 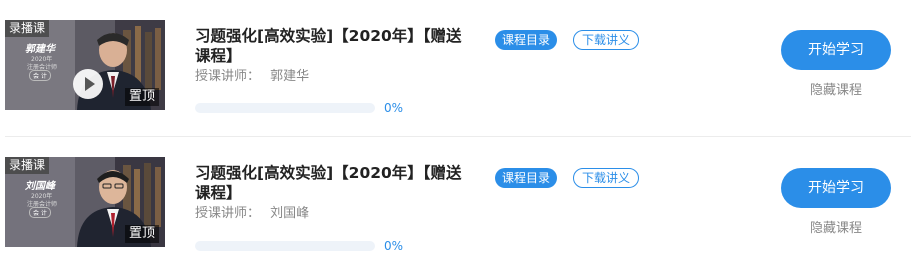 What do you see at coordinates (88, 84) in the screenshot?
I see `play-icon` at bounding box center [88, 84].